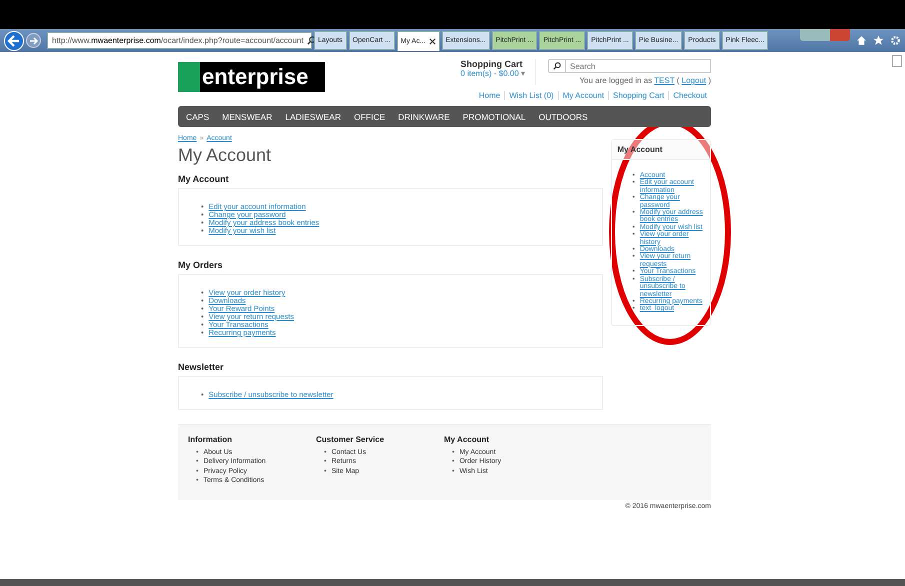 This screenshot has width=905, height=586. What do you see at coordinates (563, 117) in the screenshot?
I see `menu-item: OUTDOORS` at bounding box center [563, 117].